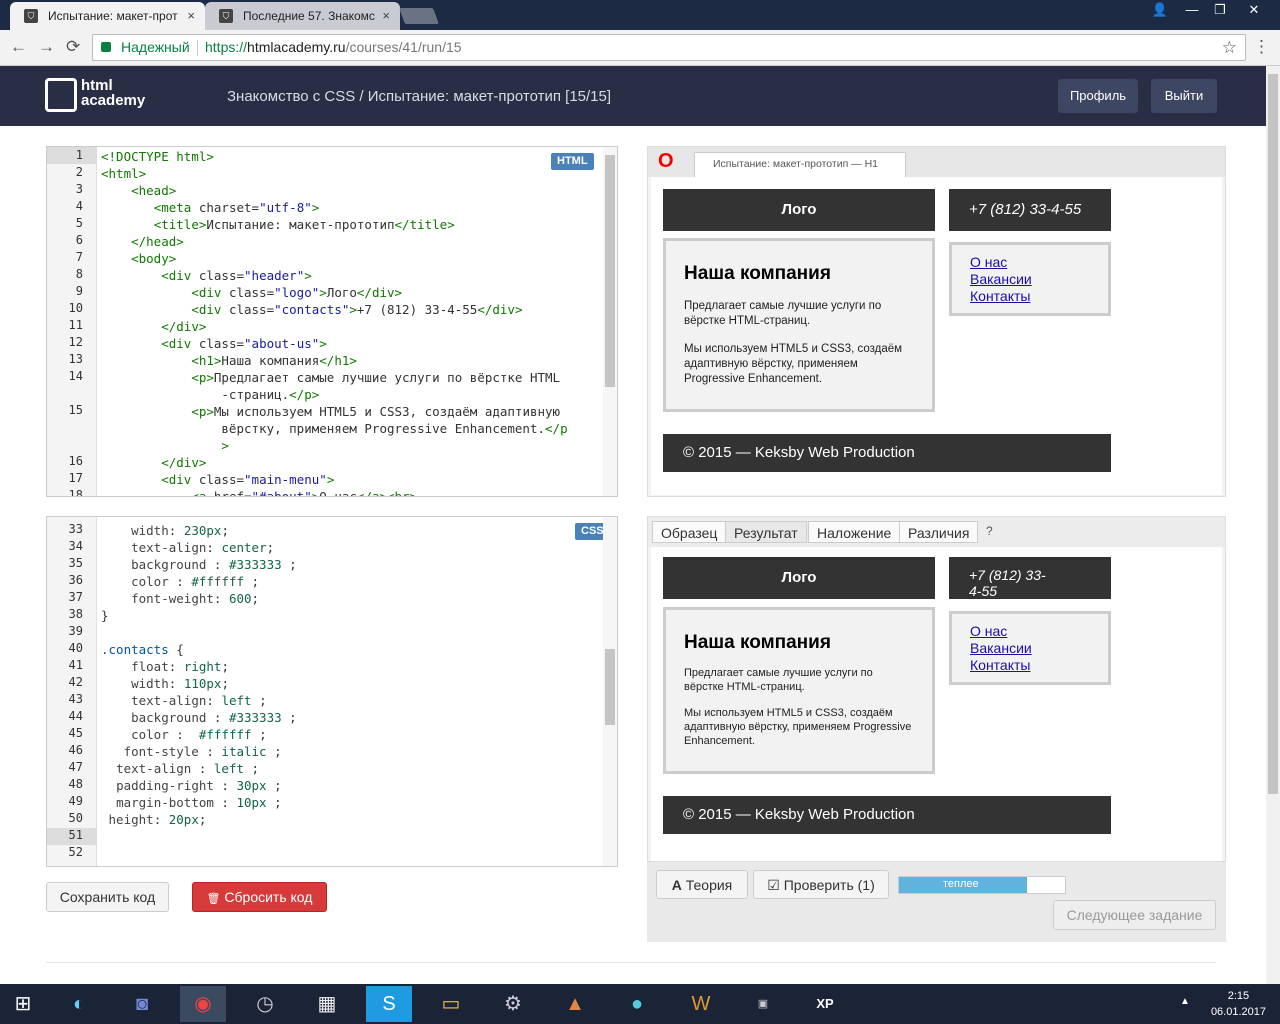 The width and height of the screenshot is (1280, 1024). What do you see at coordinates (31, 16) in the screenshot?
I see `shield-icon: ⛉` at bounding box center [31, 16].